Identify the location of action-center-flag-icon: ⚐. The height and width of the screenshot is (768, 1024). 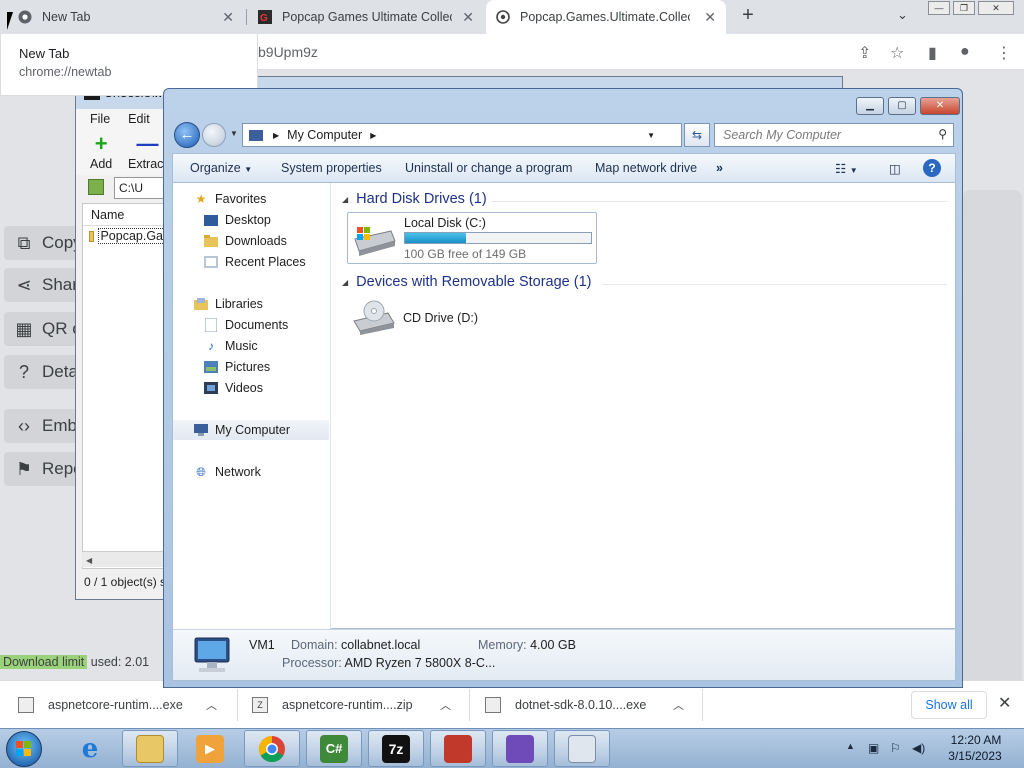
(895, 748).